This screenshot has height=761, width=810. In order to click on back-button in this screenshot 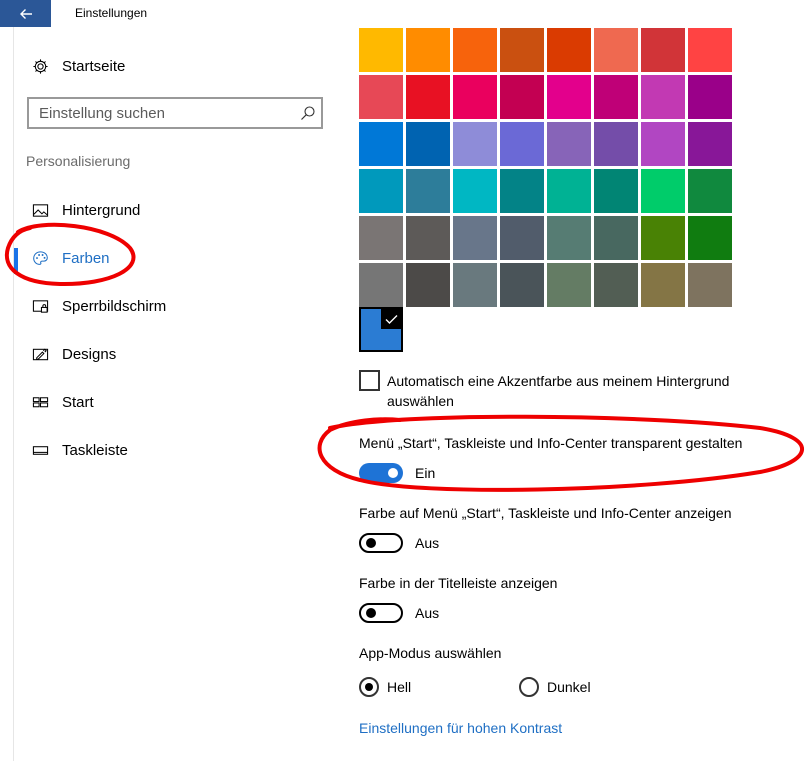, I will do `click(25, 13)`.